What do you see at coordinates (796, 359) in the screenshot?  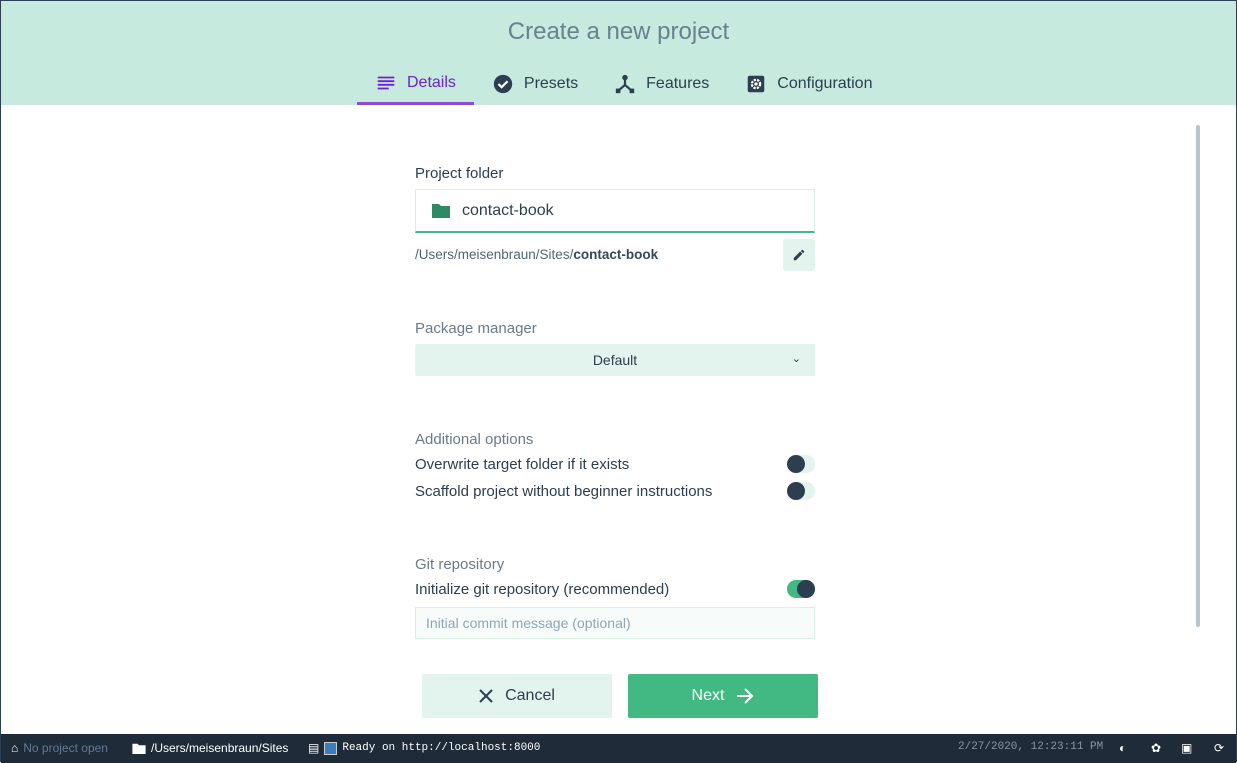 I see `chevron-down-icon: ⌄` at bounding box center [796, 359].